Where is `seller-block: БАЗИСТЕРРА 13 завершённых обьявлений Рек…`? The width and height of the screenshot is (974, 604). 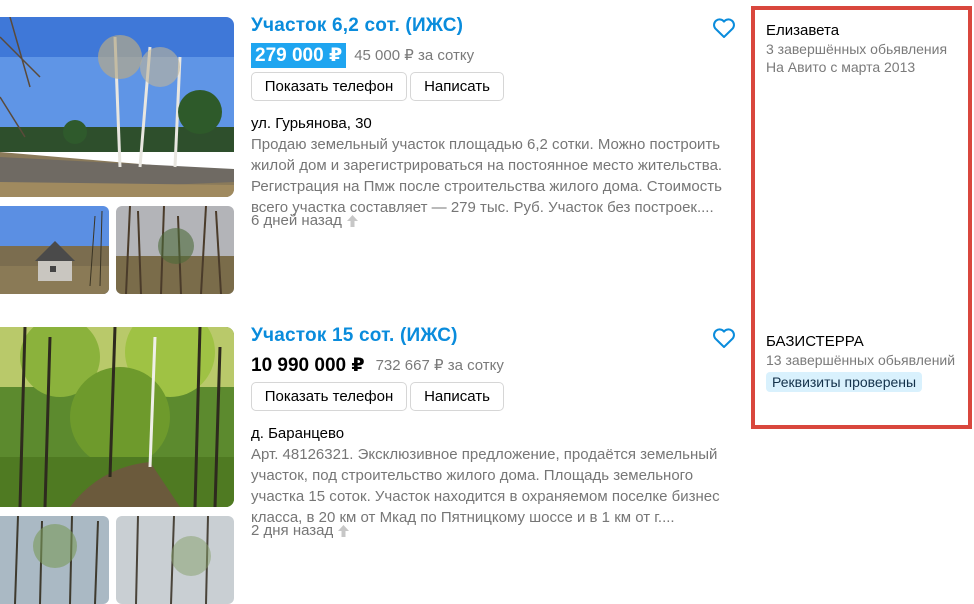 seller-block: БАЗИСТЕРРА 13 завершённых обьявлений Рек… is located at coordinates (860, 362).